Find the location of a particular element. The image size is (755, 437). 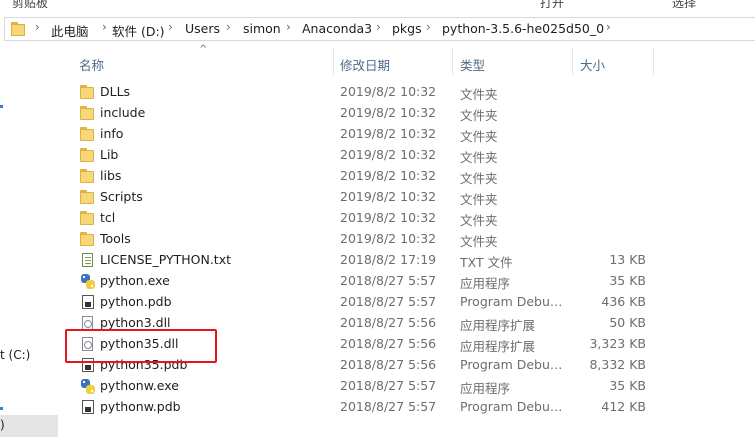

breadcrumb-drive-d: 软件 (D:) is located at coordinates (138, 30).